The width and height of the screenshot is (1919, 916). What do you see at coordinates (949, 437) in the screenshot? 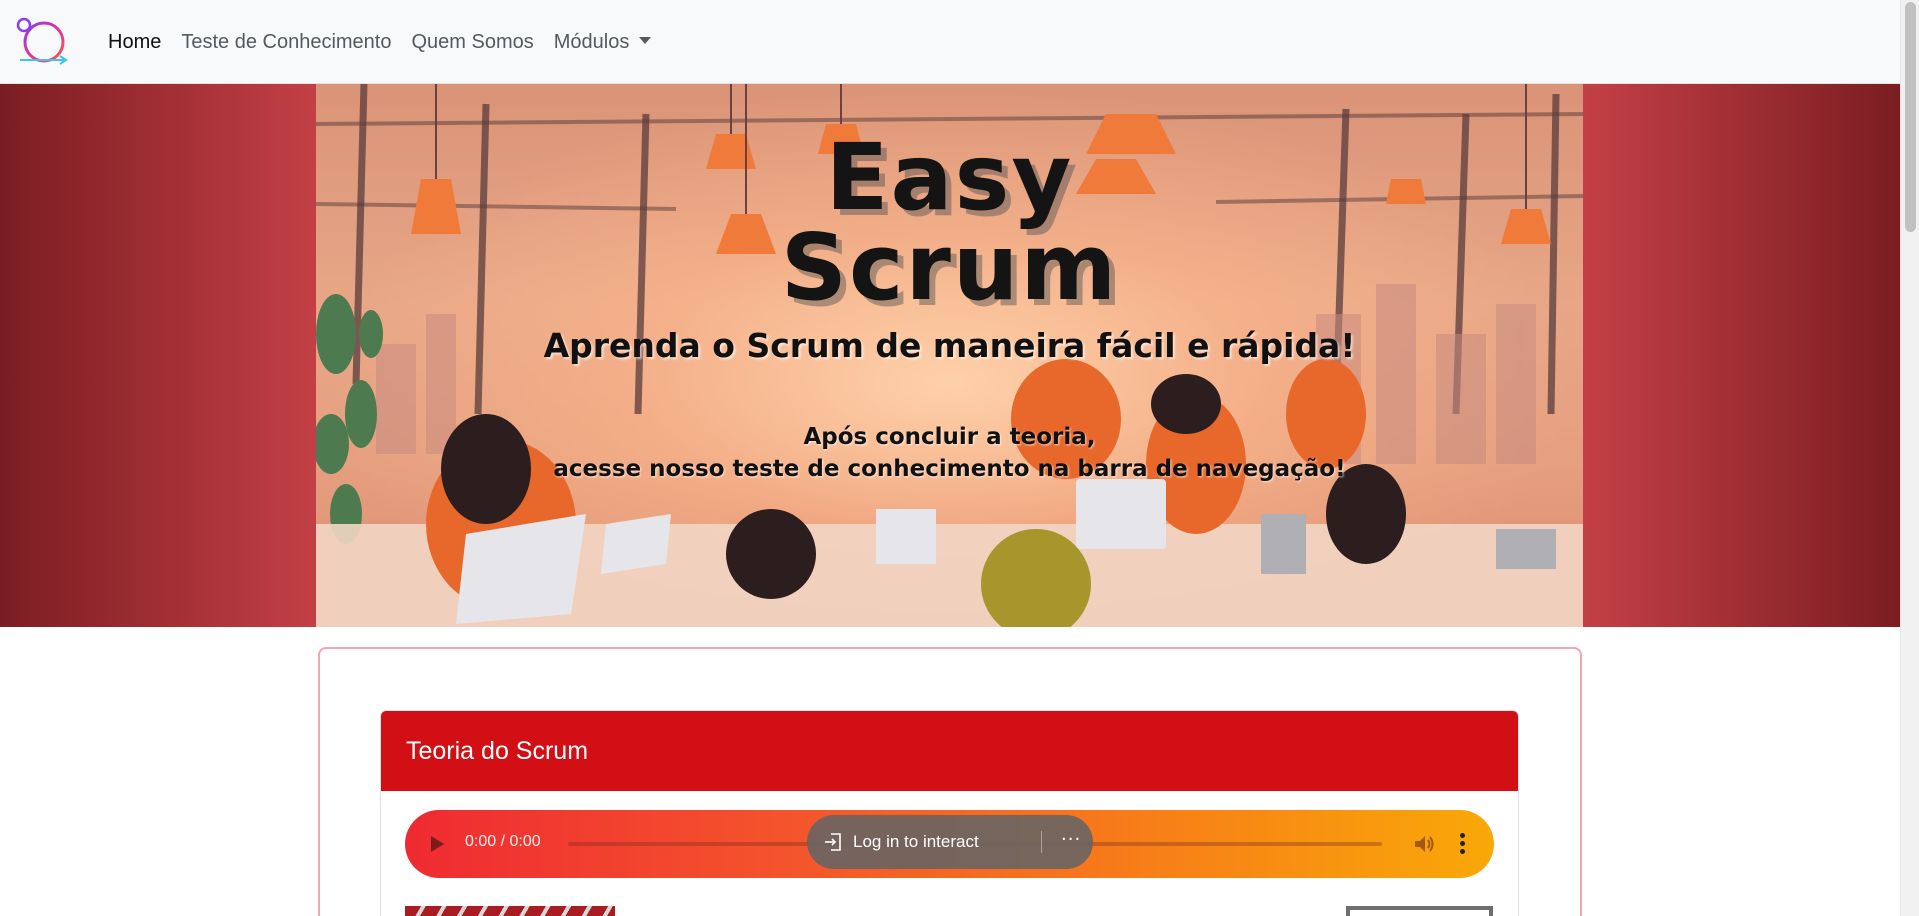
I see `hero-note-line1: Após concluir a teoria,` at bounding box center [949, 437].